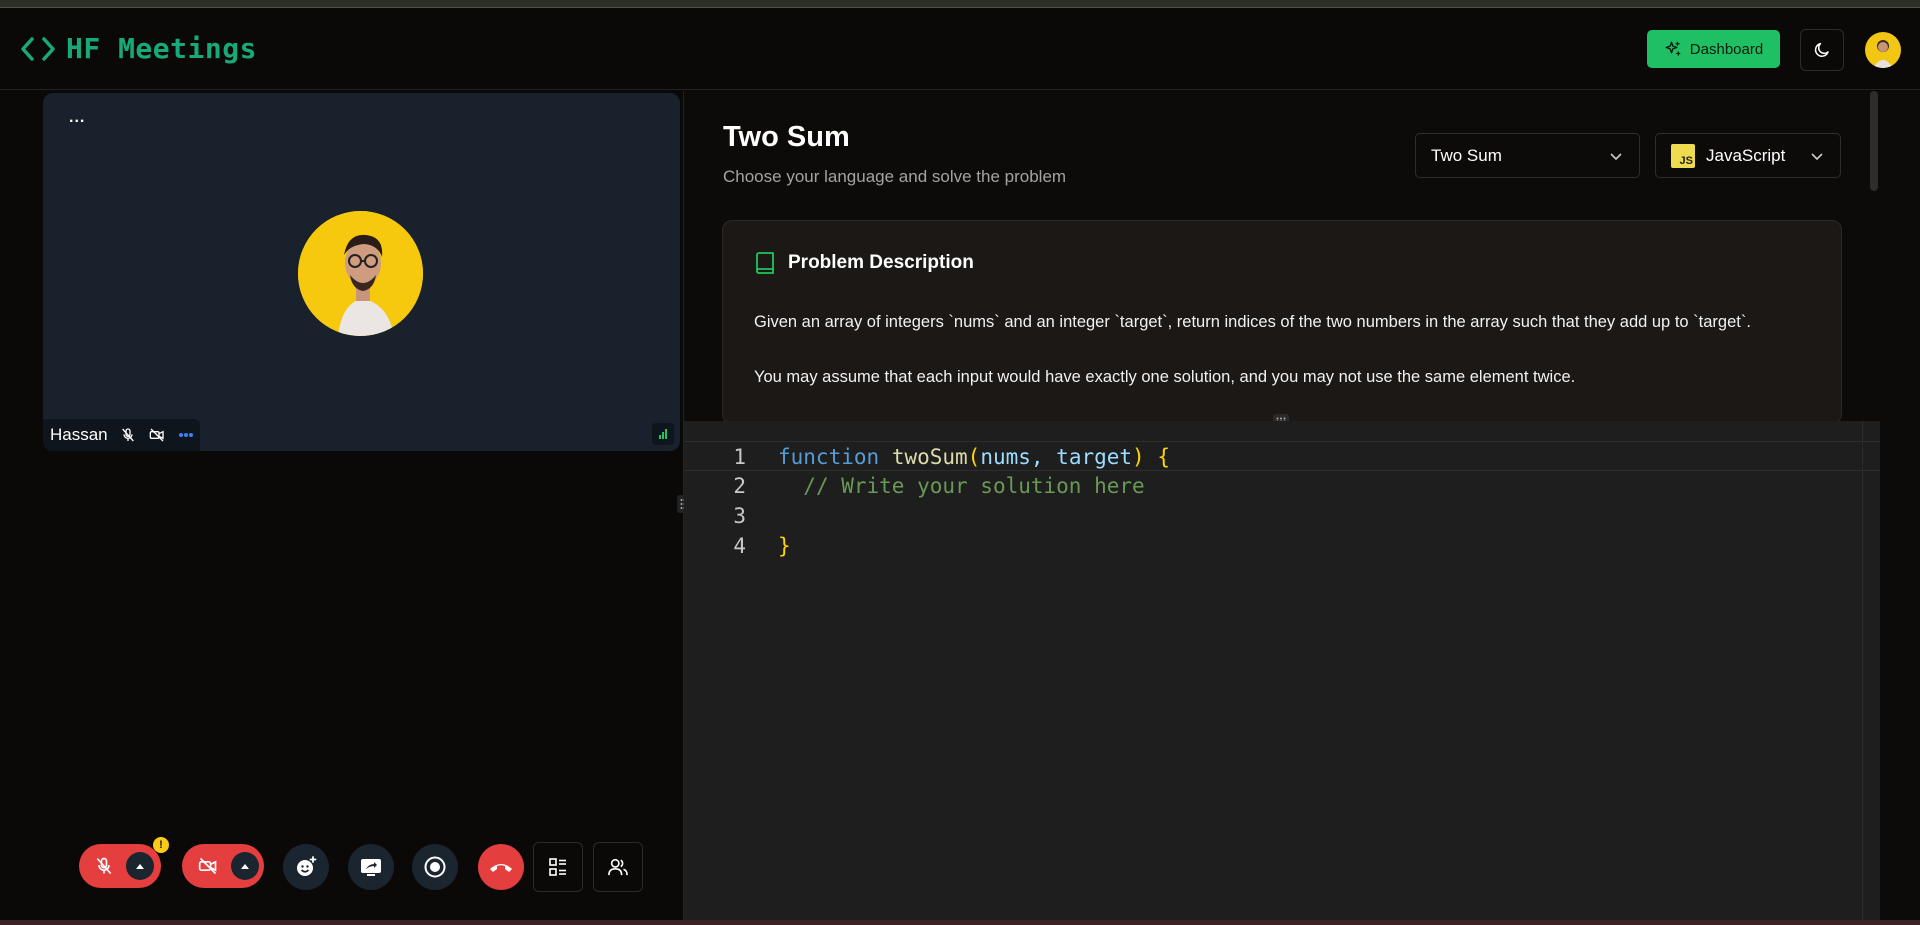 Image resolution: width=1920 pixels, height=925 pixels. What do you see at coordinates (786, 137) in the screenshot?
I see `problem-title: Two Sum` at bounding box center [786, 137].